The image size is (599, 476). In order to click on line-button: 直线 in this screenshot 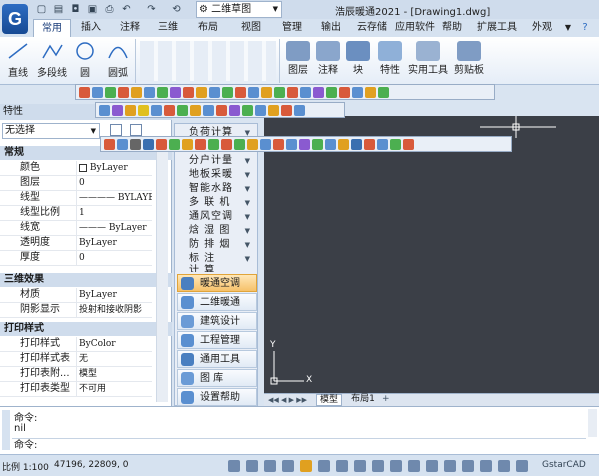, I will do `click(18, 60)`.